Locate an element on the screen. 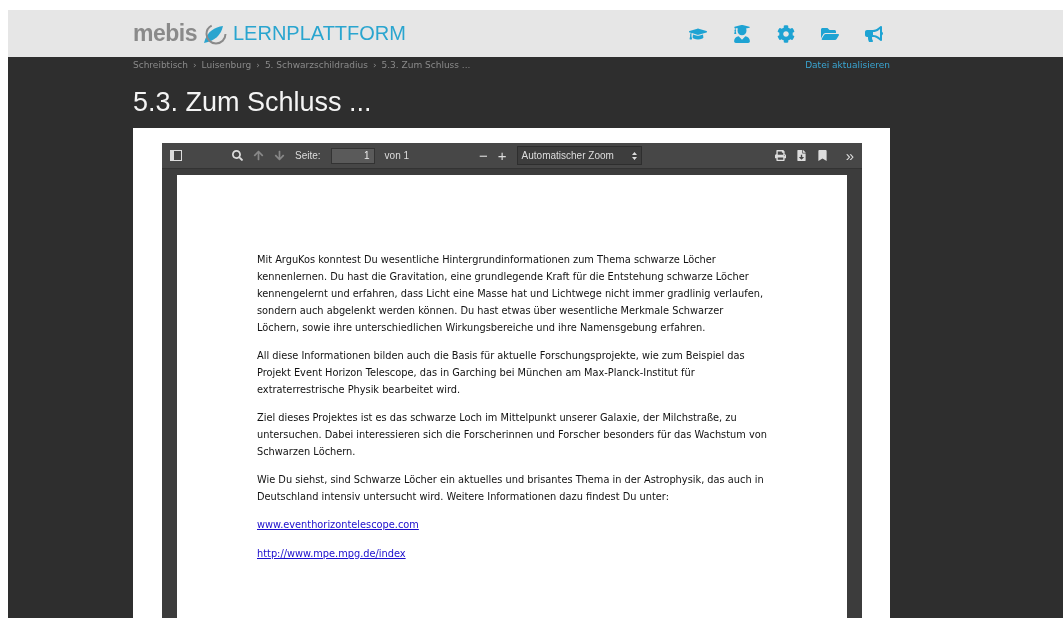  bookmark-icon is located at coordinates (822, 155).